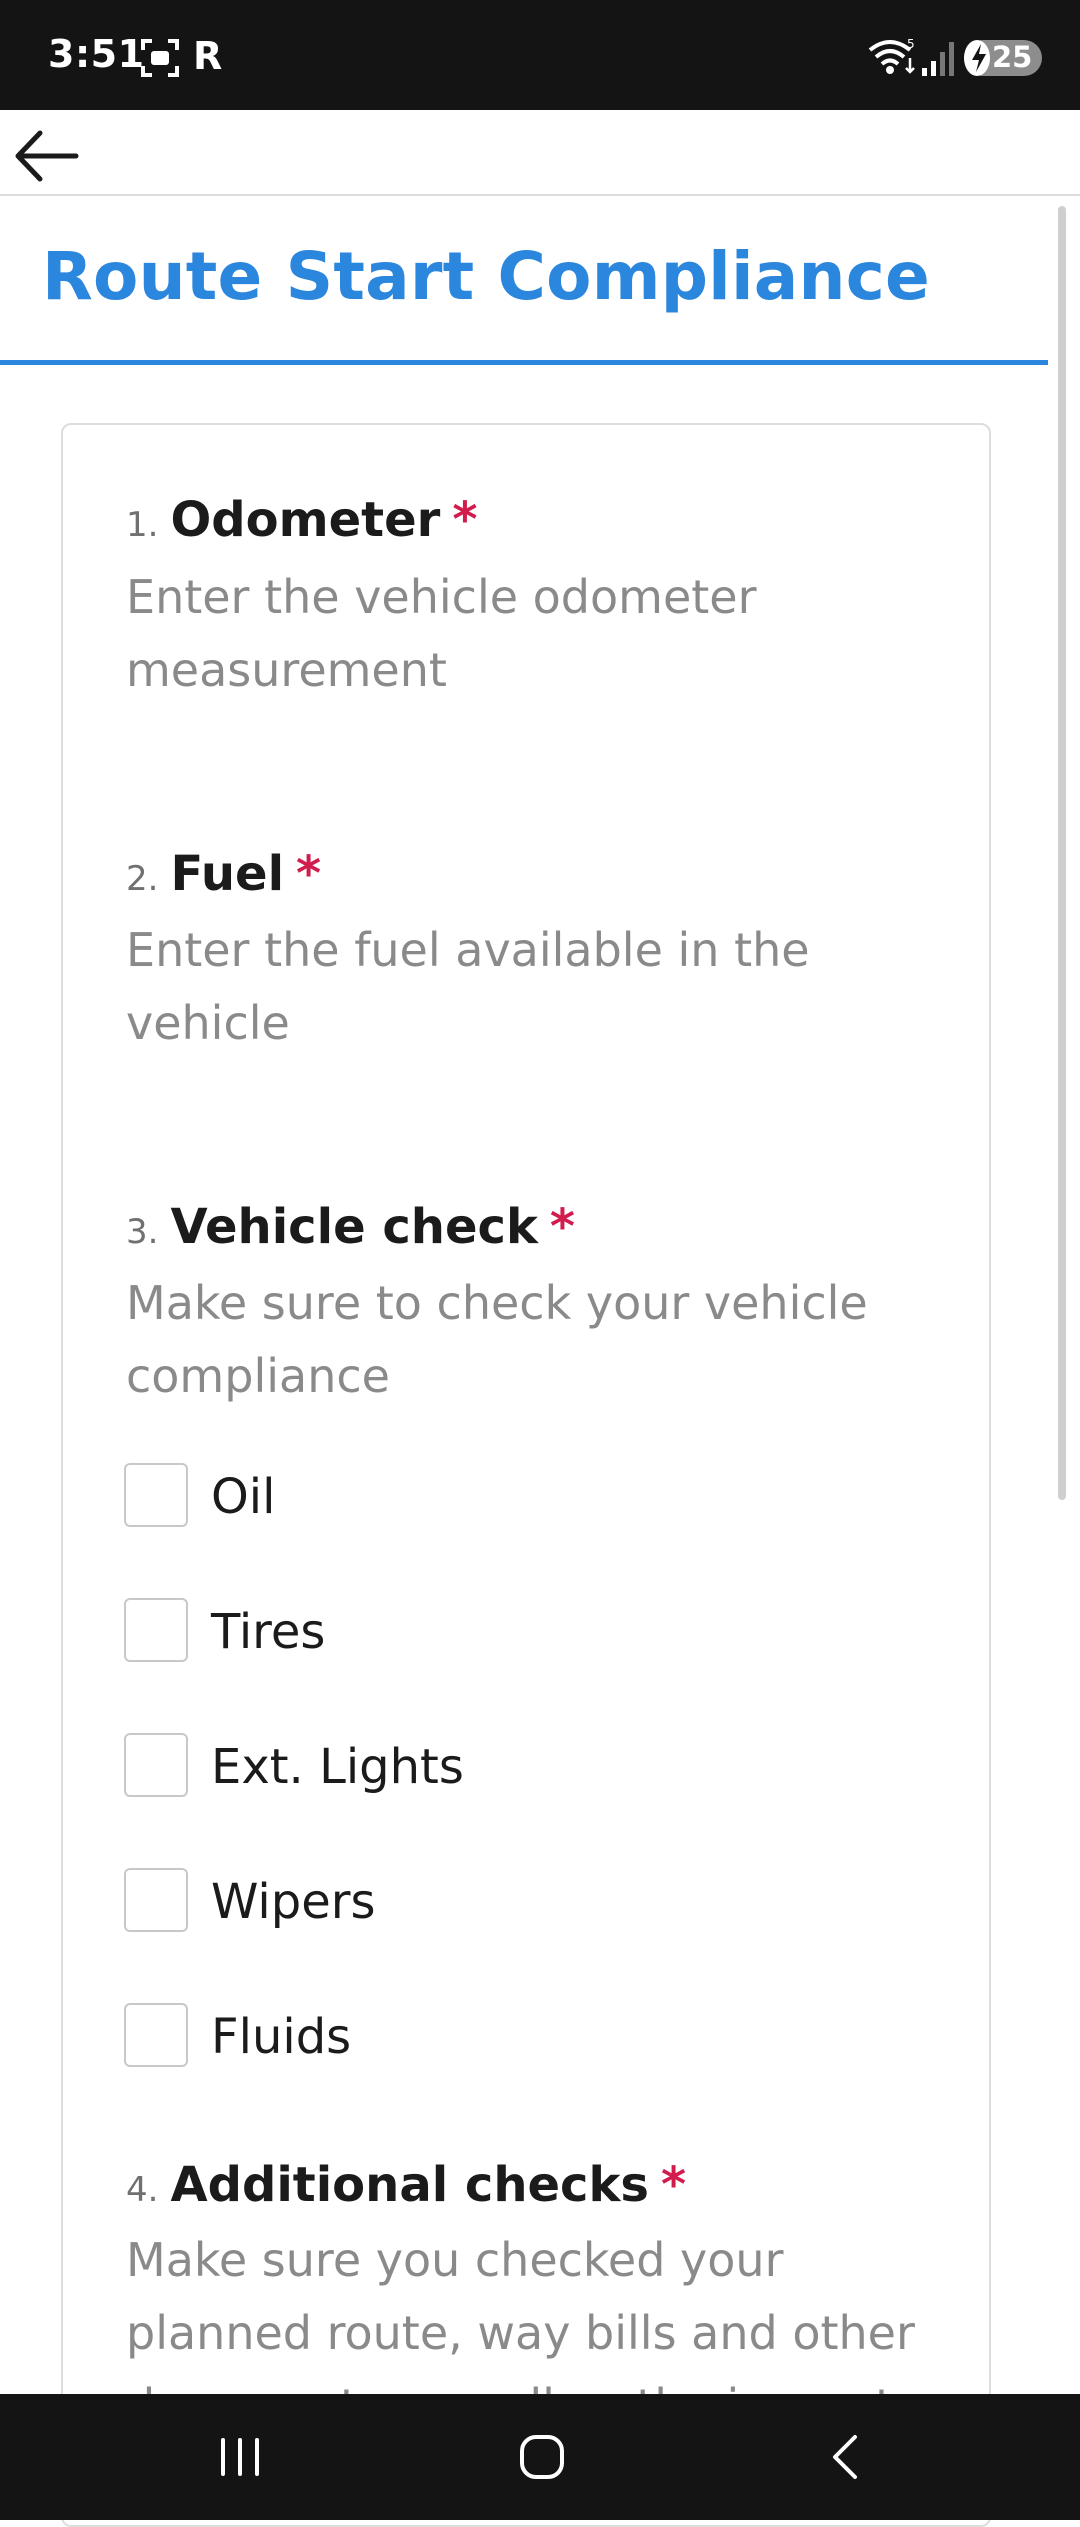 The height and width of the screenshot is (2527, 1080). Describe the element at coordinates (938, 59) in the screenshot. I see `signal-icon` at that location.